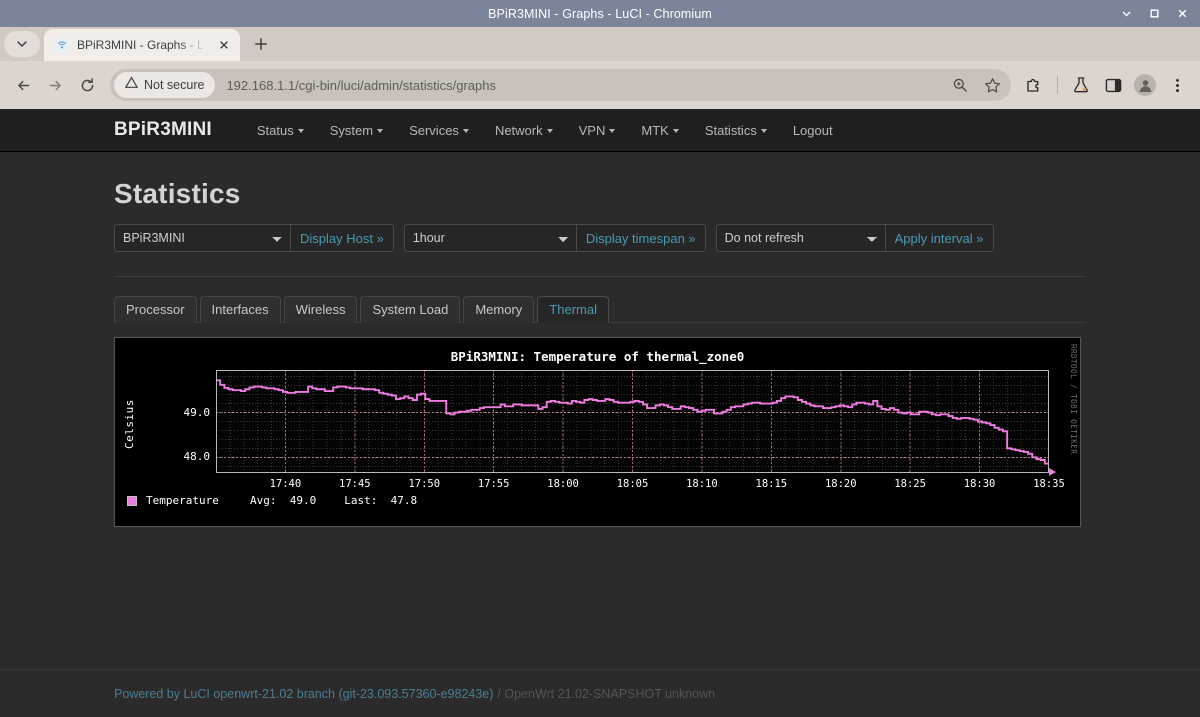 Image resolution: width=1200 pixels, height=717 pixels. I want to click on host-select: BPiR3MINI, so click(202, 238).